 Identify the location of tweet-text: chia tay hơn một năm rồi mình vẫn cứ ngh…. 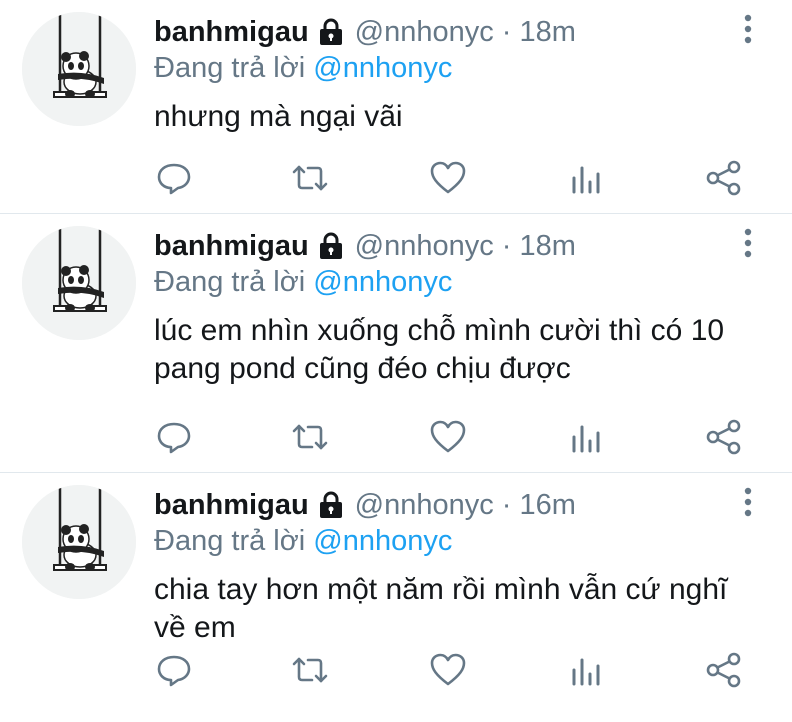
(441, 608).